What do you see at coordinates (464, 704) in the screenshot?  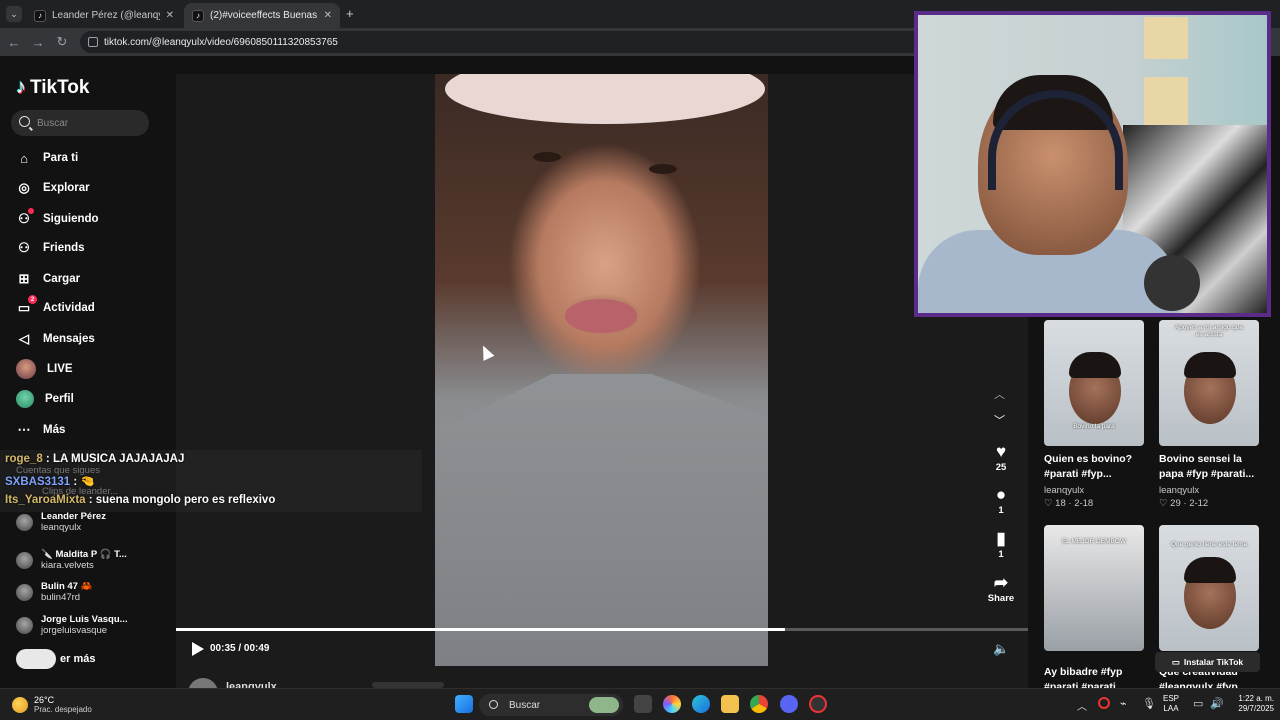 I see `windows-start-icon` at bounding box center [464, 704].